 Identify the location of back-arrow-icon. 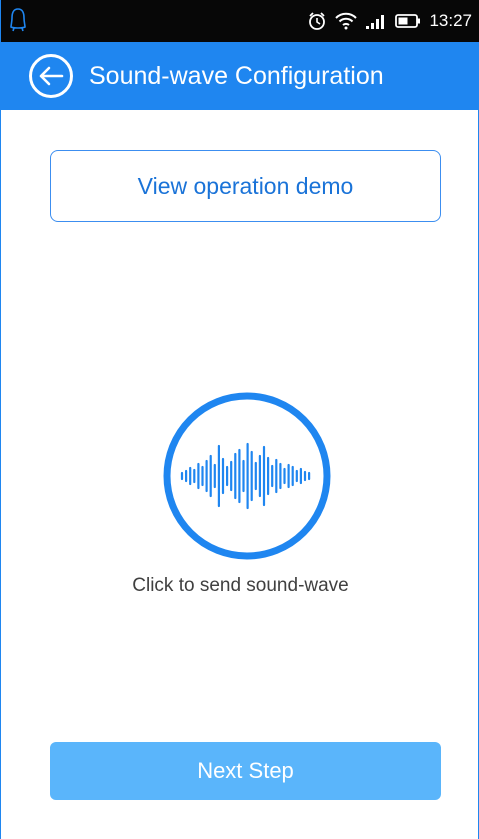
(51, 76).